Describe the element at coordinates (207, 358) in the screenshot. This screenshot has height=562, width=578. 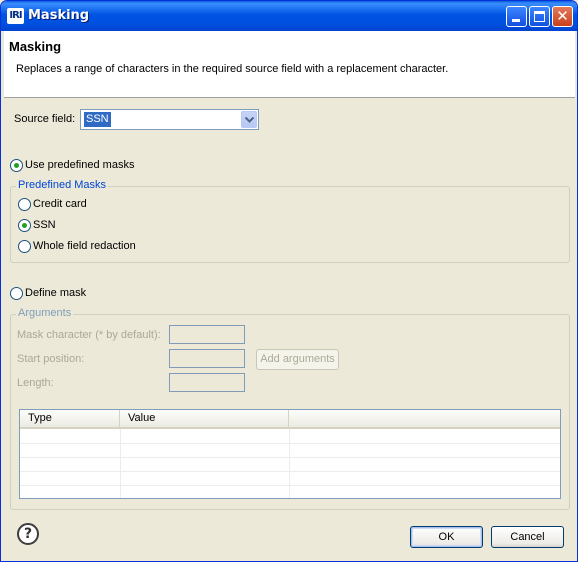
I see `start-position-field` at that location.